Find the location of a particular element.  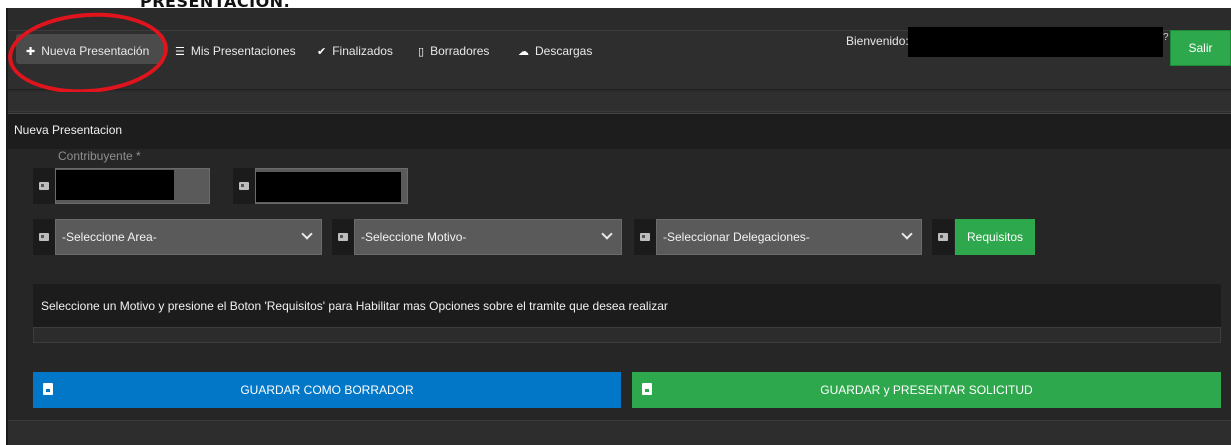

panel-title: Nueva Presentacion is located at coordinates (68, 130).